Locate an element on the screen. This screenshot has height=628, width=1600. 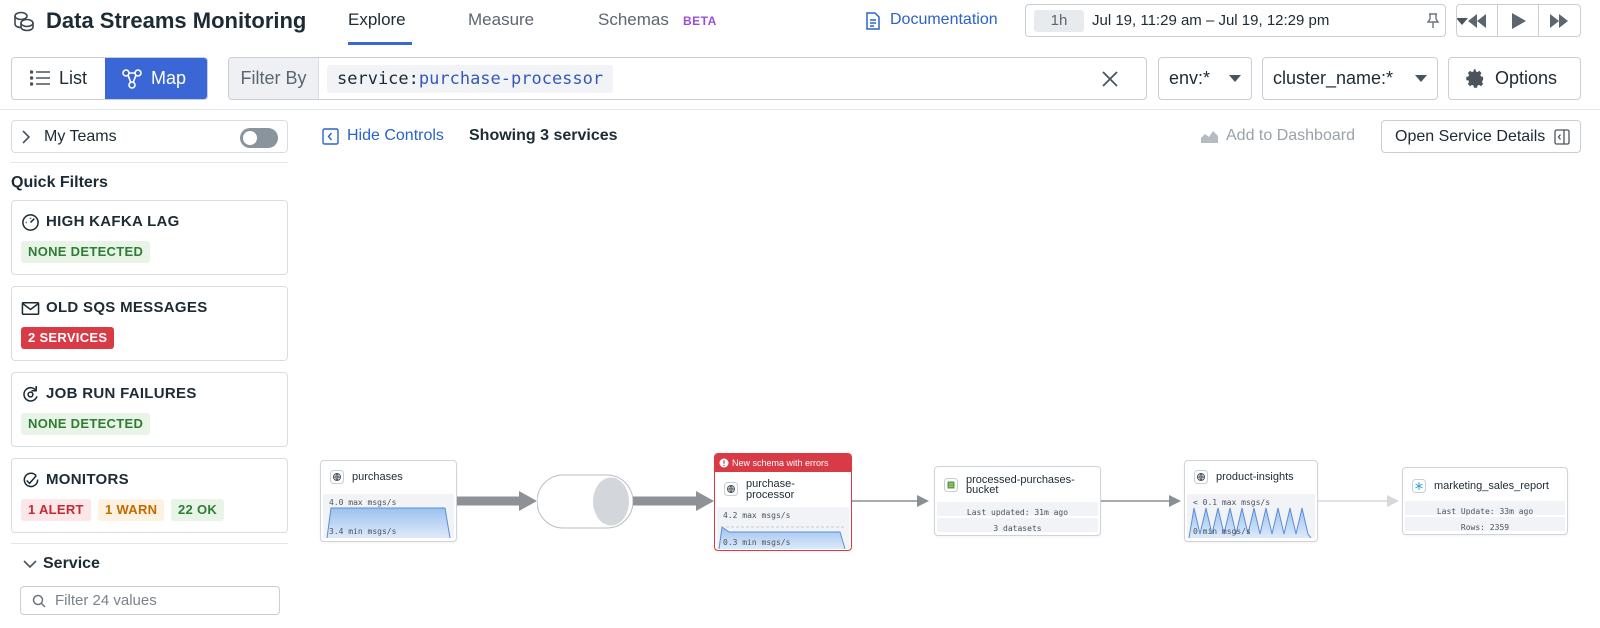
app-title: Data Streams Monitoring is located at coordinates (176, 20).